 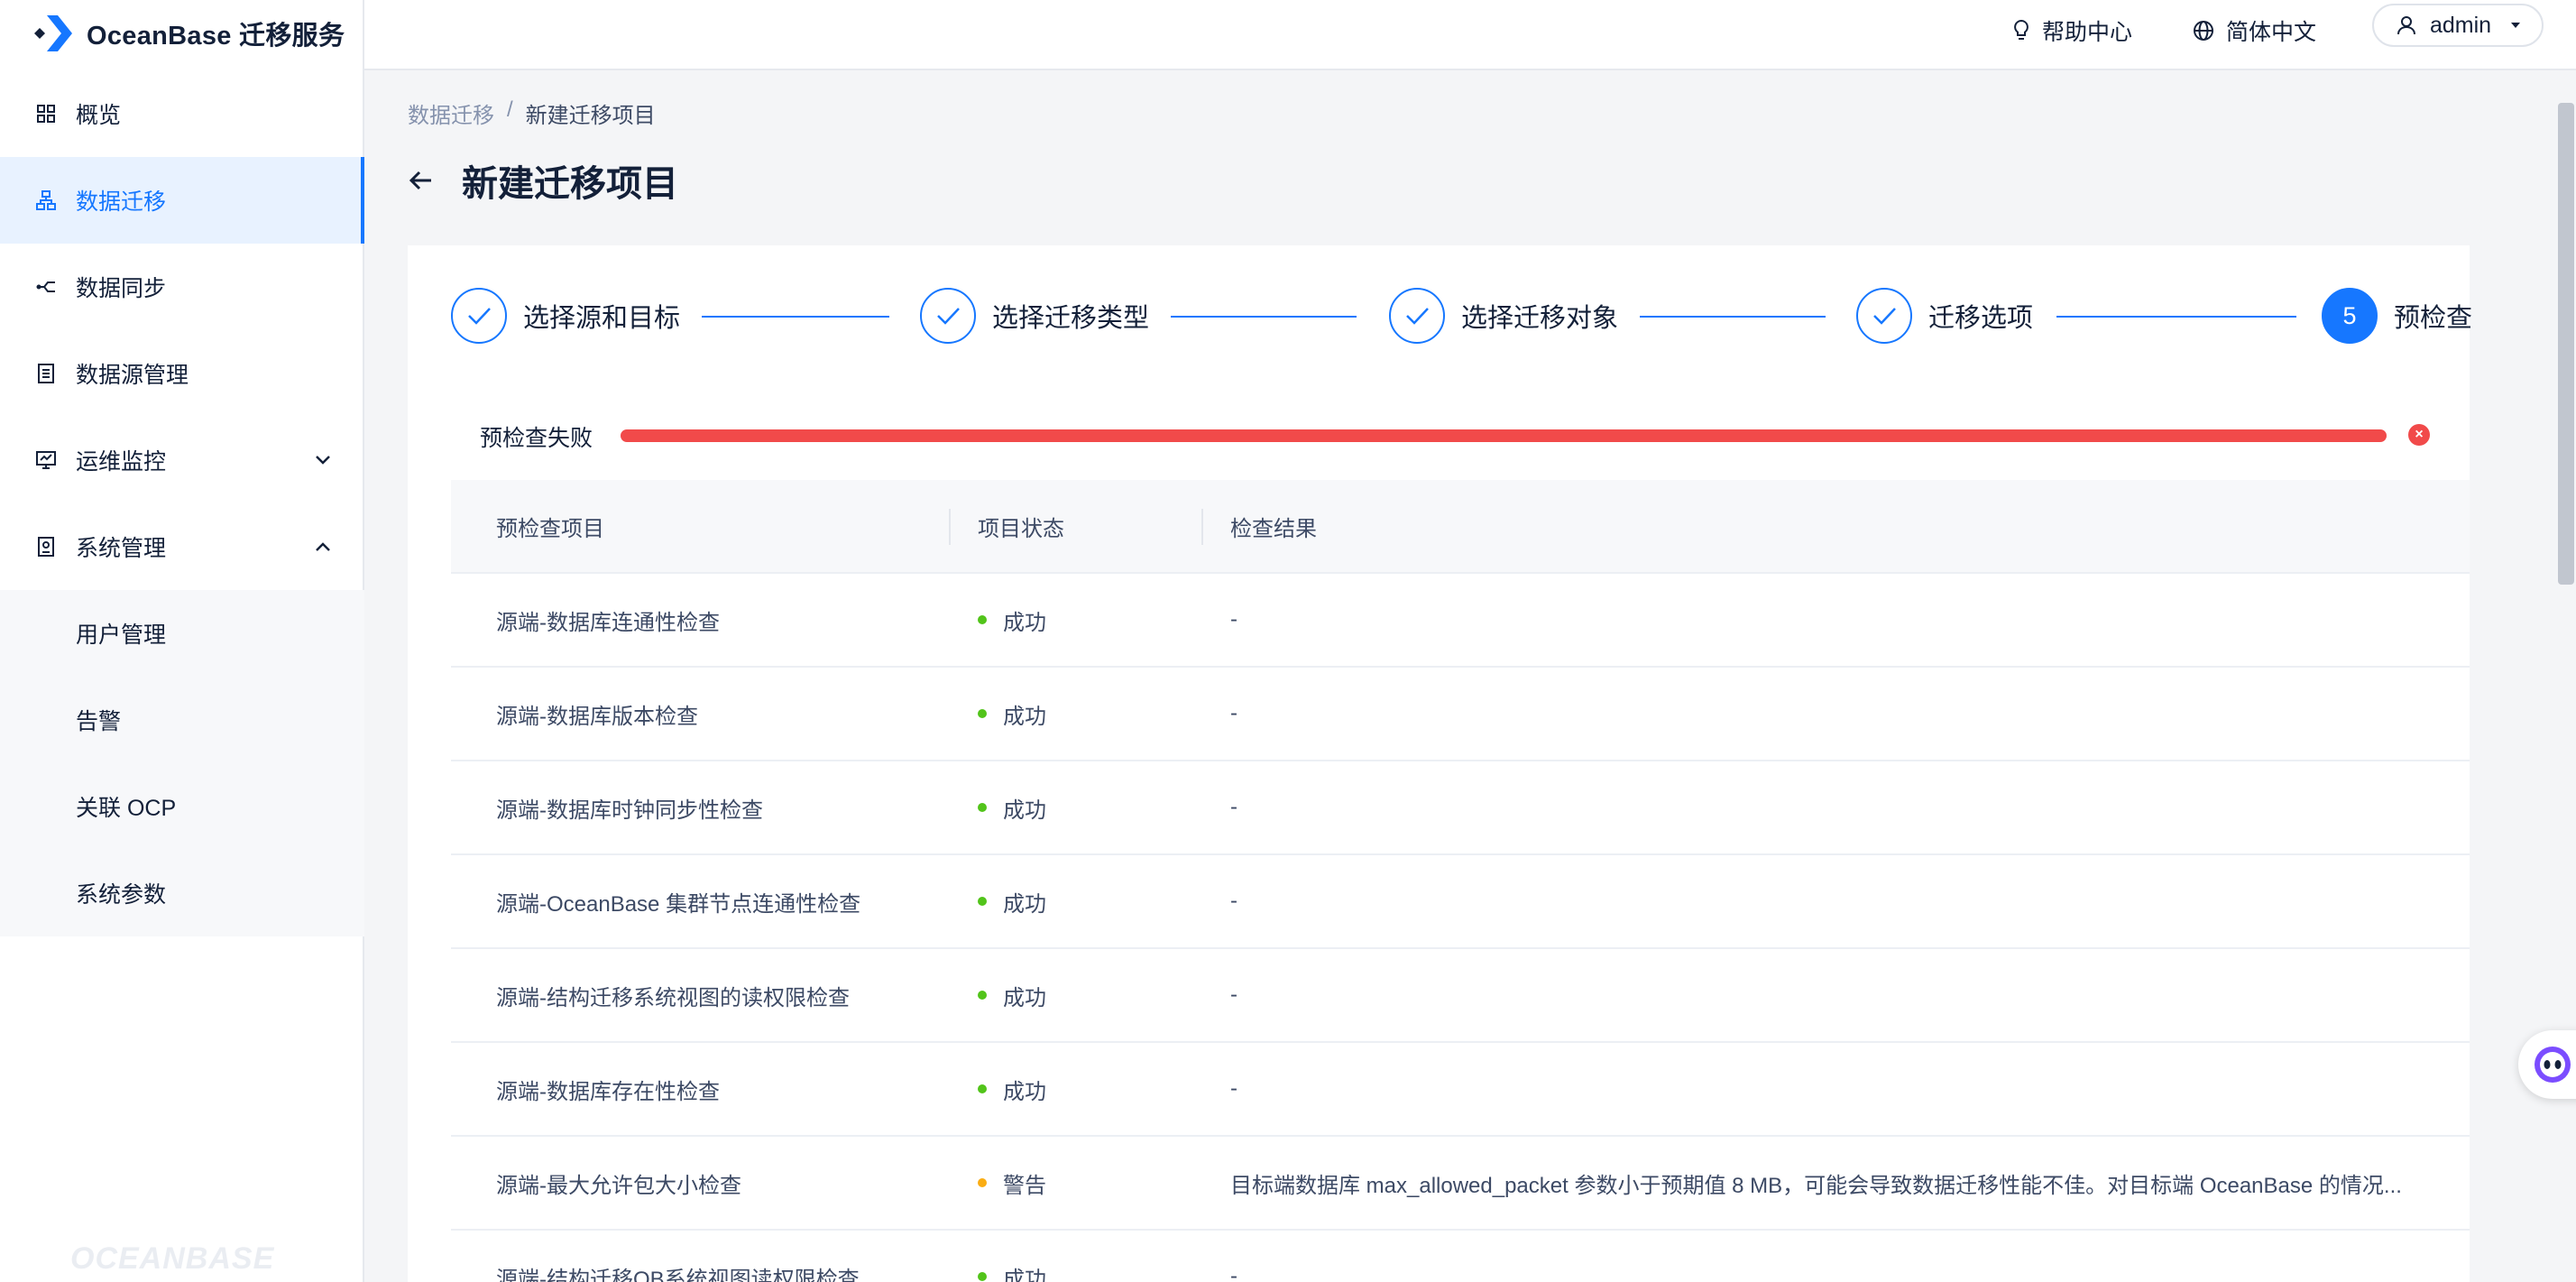 I want to click on chevron-down-icon, so click(x=323, y=460).